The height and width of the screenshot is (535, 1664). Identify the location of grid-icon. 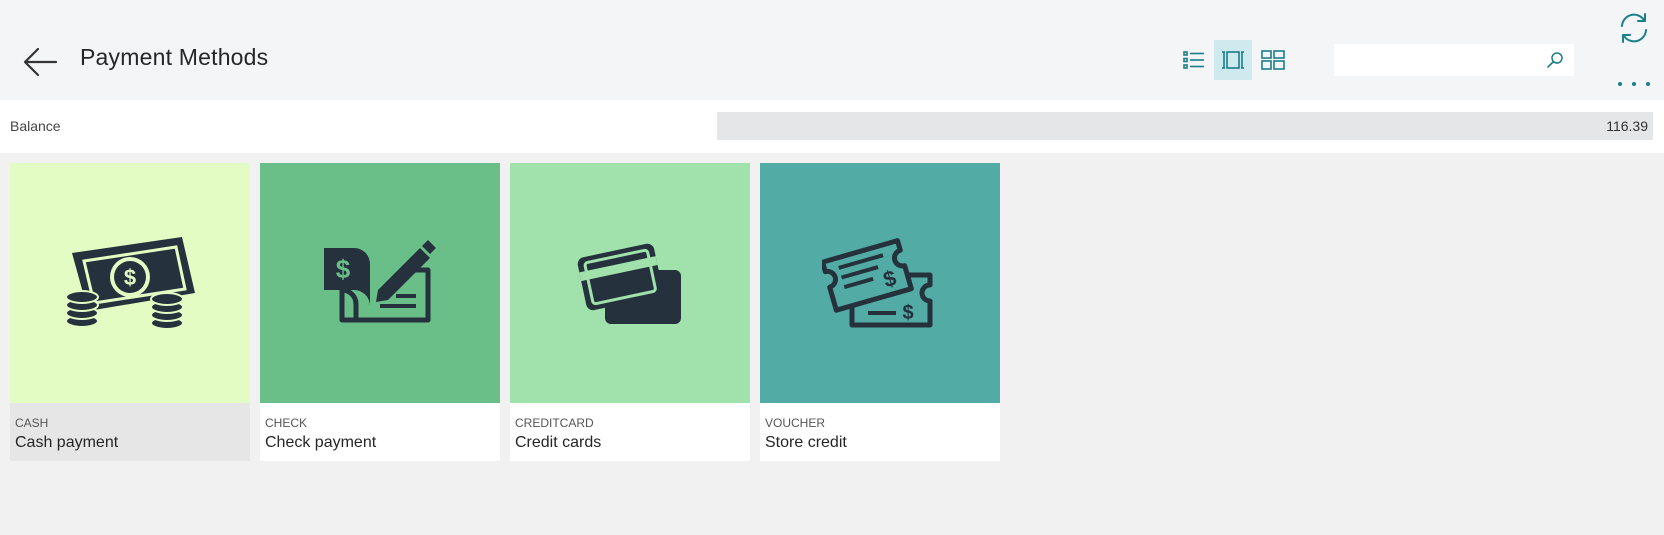
(1273, 60).